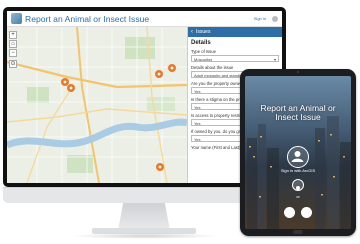 This screenshot has width=360, height=244. I want to click on app-title: Report an Animal or Insect Issue, so click(87, 18).